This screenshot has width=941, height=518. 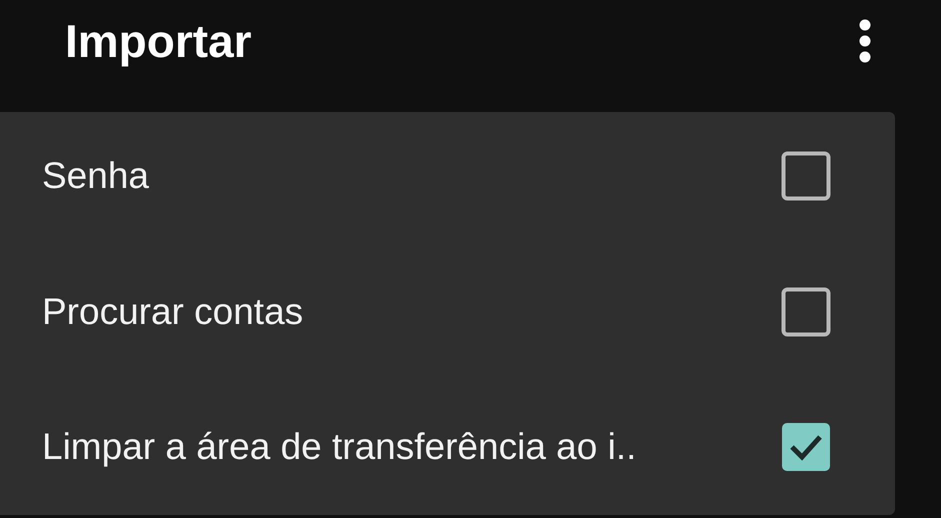 What do you see at coordinates (158, 41) in the screenshot?
I see `screen-title: Importar` at bounding box center [158, 41].